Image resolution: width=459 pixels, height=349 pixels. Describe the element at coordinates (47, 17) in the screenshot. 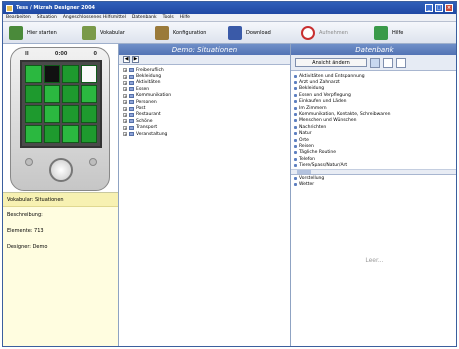

I see `menu-situation: Situation` at that location.